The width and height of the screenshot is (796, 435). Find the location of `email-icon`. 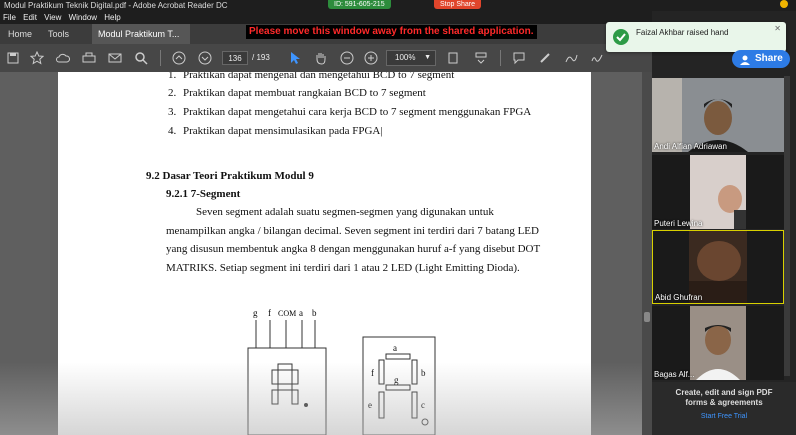

email-icon is located at coordinates (115, 58).